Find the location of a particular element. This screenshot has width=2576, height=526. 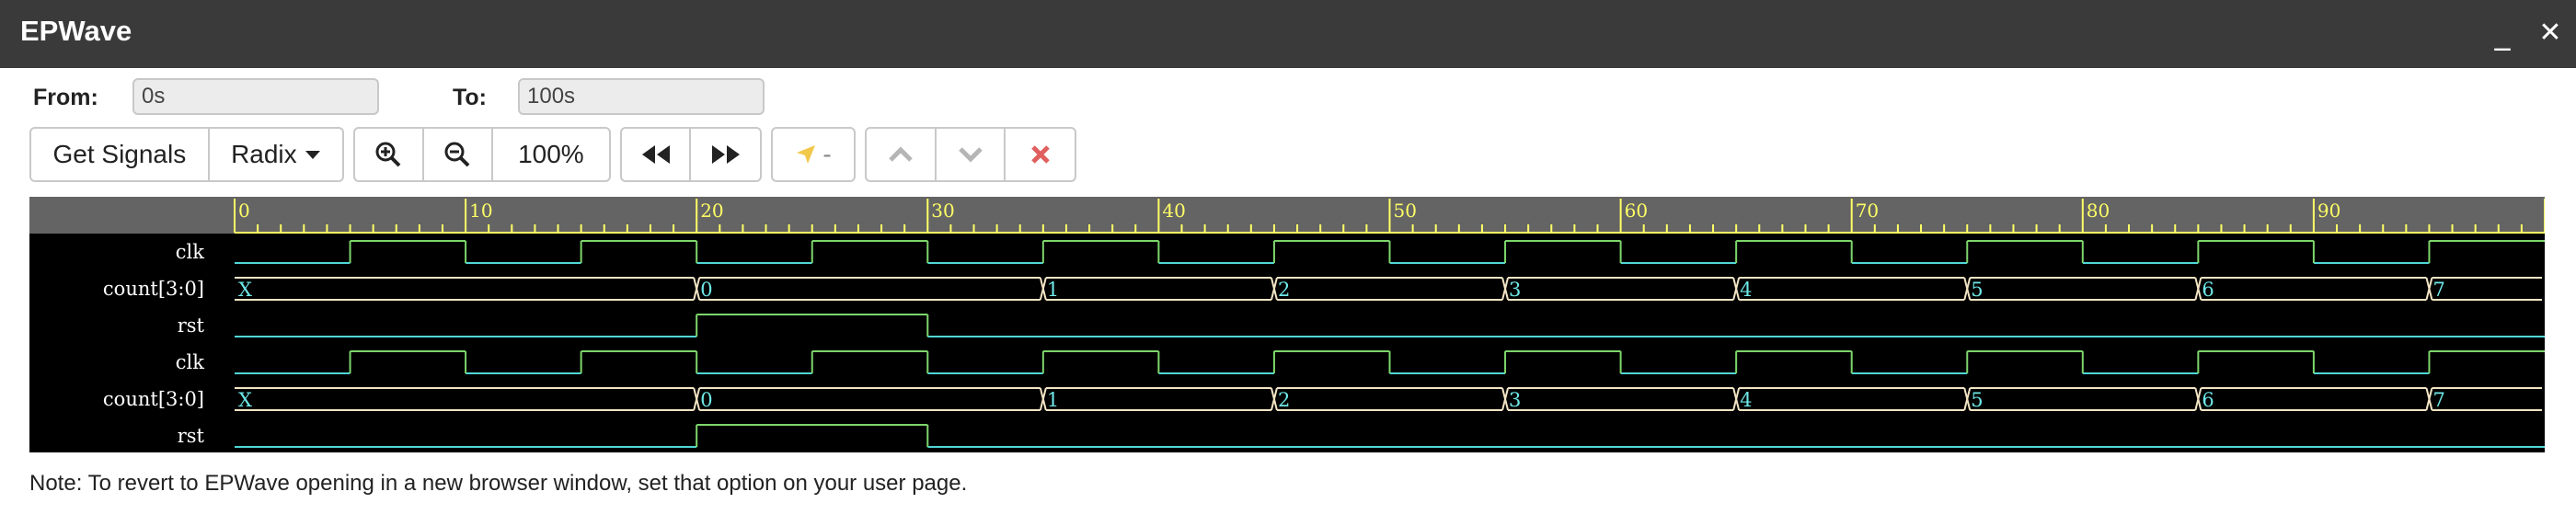

ruler-label: 60 is located at coordinates (1636, 211).